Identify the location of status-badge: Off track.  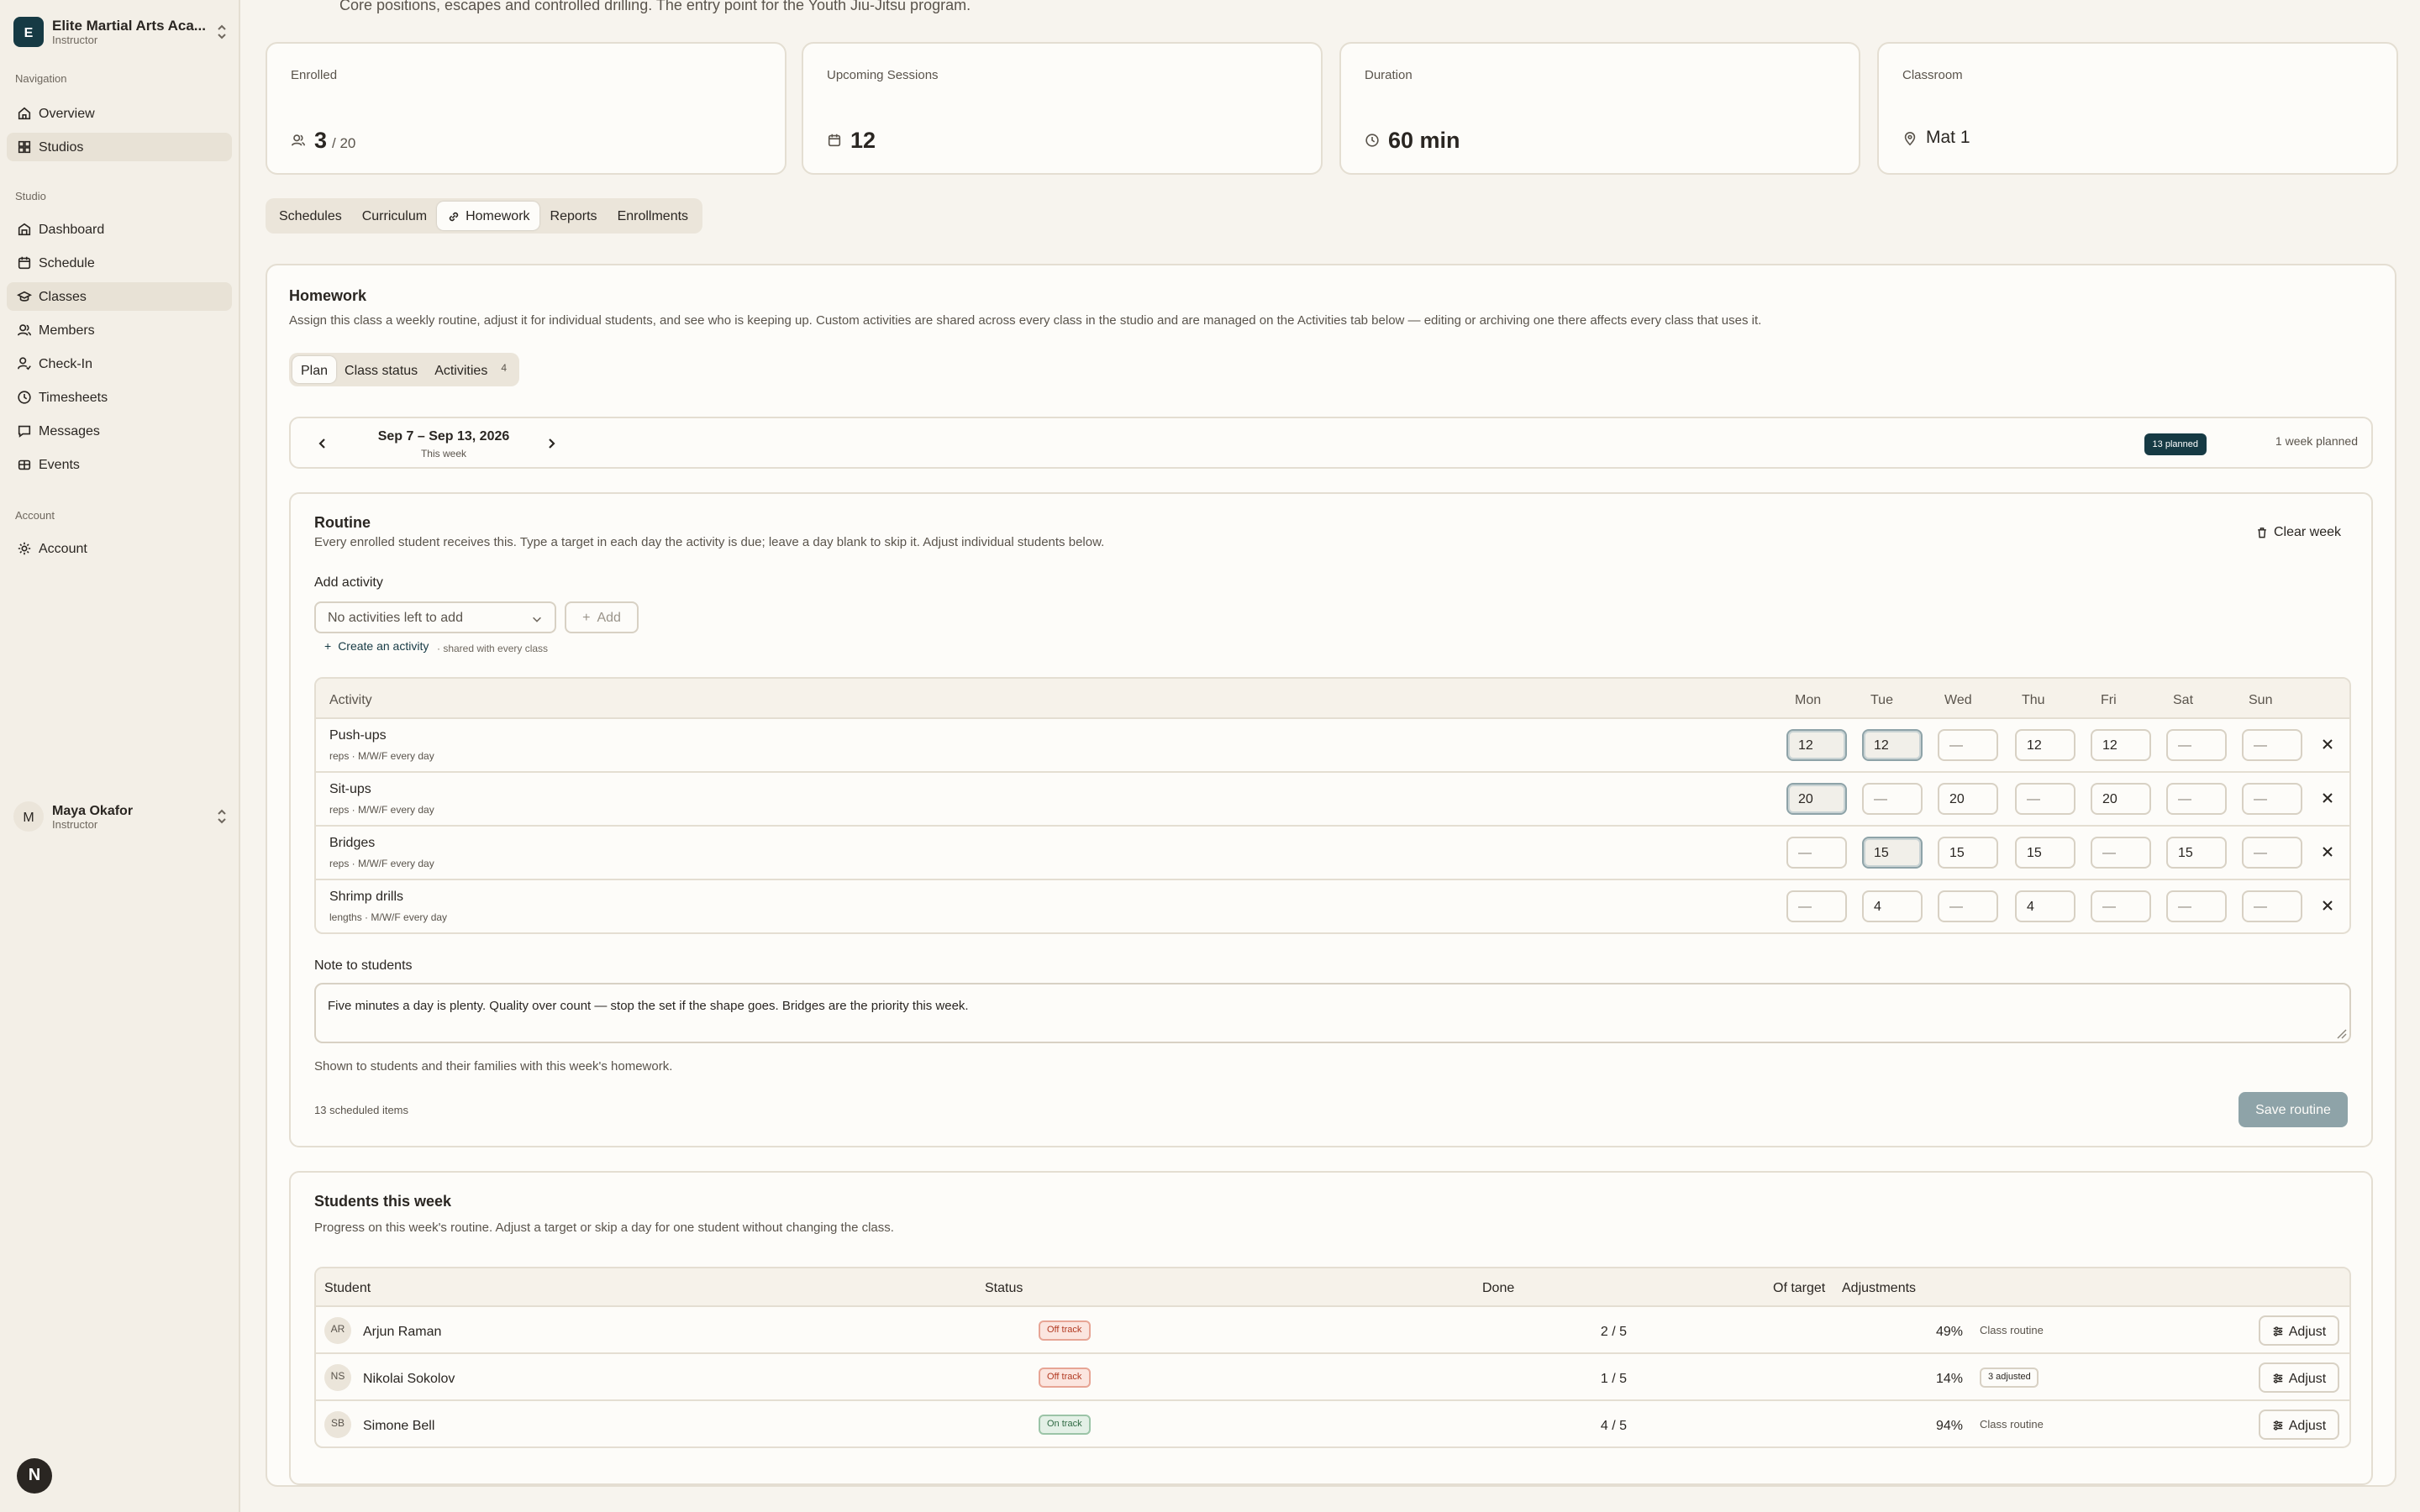
(1065, 1378).